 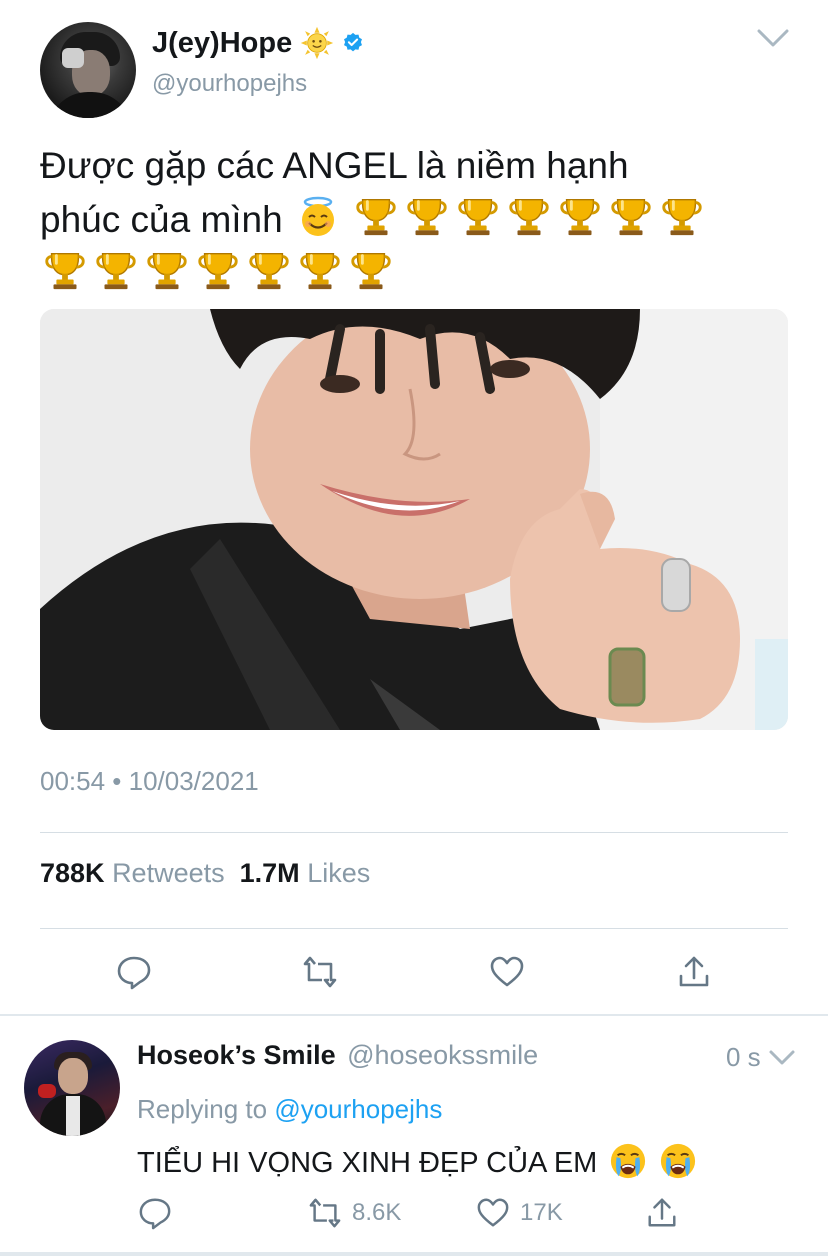 What do you see at coordinates (414, 1015) in the screenshot?
I see `section-divider` at bounding box center [414, 1015].